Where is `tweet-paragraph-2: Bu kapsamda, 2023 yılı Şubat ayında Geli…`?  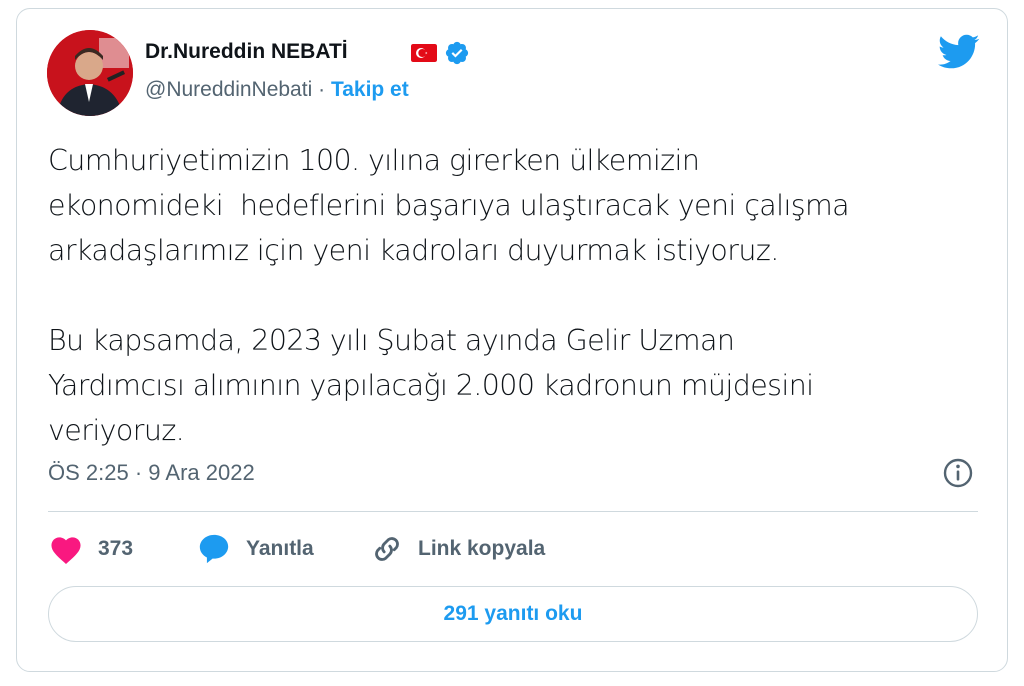 tweet-paragraph-2: Bu kapsamda, 2023 yılı Şubat ayında Geli… is located at coordinates (431, 385).